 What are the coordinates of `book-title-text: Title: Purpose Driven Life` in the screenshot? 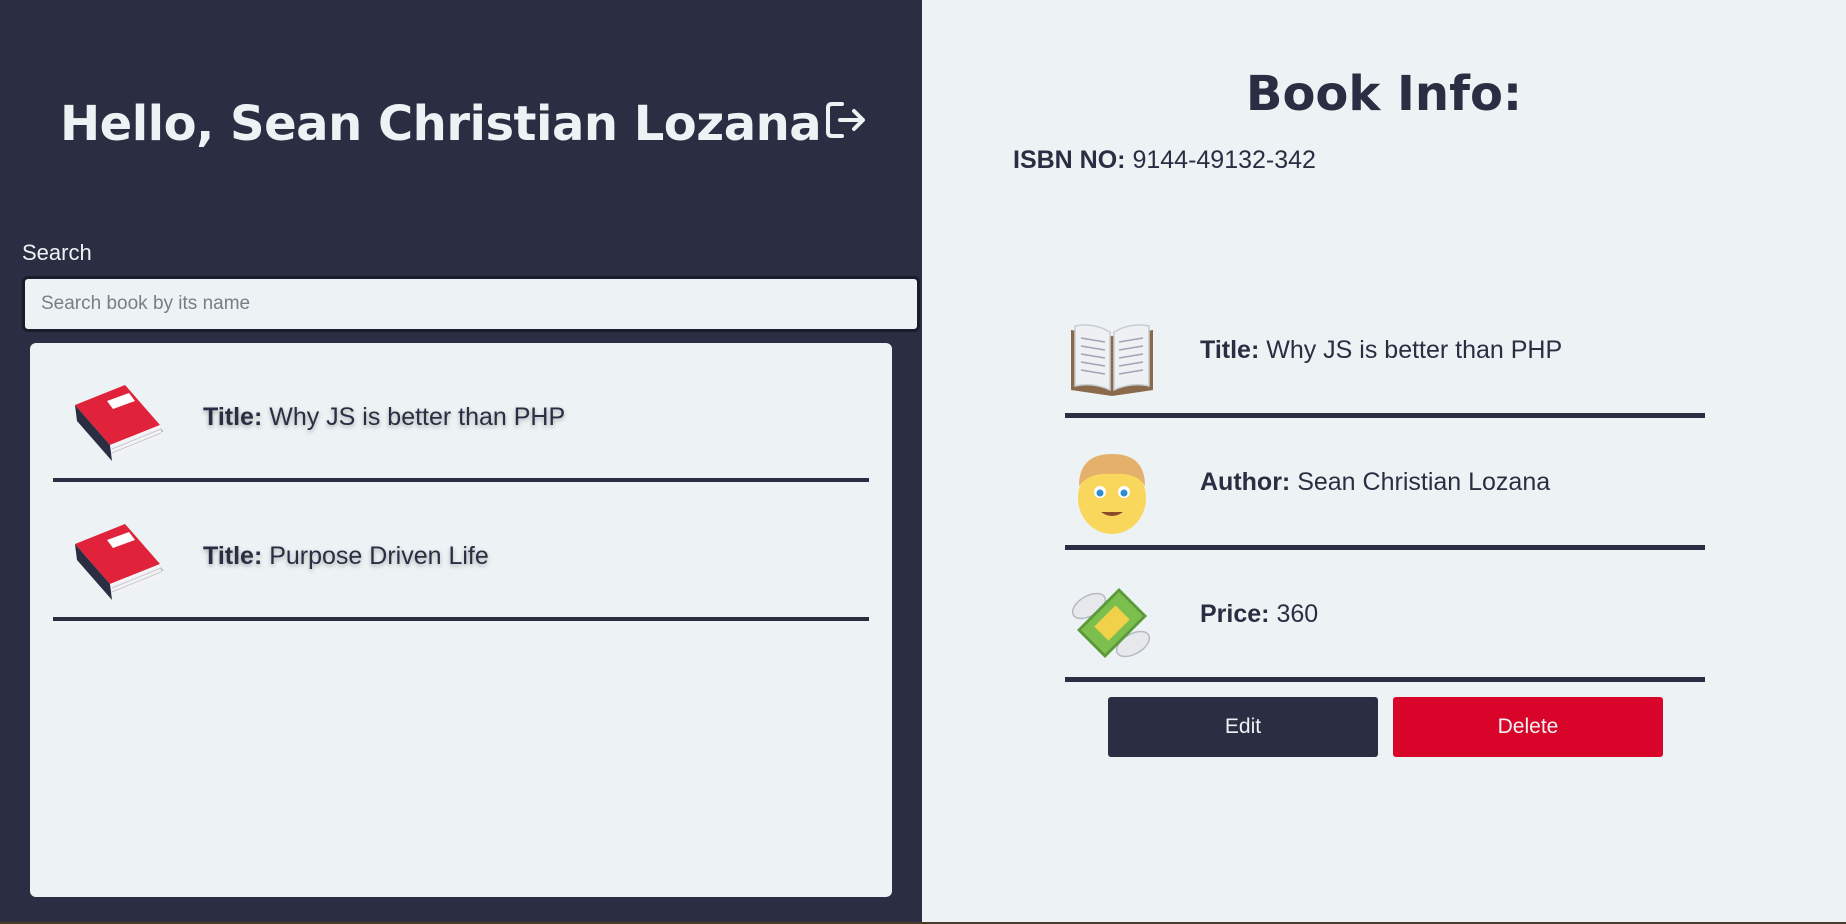 It's located at (346, 556).